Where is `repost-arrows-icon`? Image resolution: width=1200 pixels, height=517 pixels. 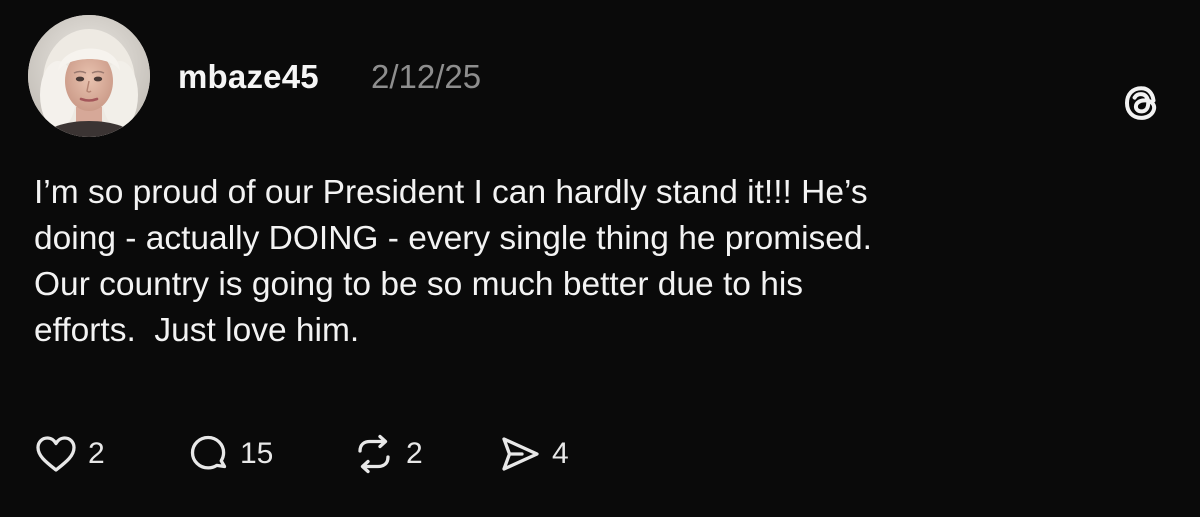
repost-arrows-icon is located at coordinates (374, 454).